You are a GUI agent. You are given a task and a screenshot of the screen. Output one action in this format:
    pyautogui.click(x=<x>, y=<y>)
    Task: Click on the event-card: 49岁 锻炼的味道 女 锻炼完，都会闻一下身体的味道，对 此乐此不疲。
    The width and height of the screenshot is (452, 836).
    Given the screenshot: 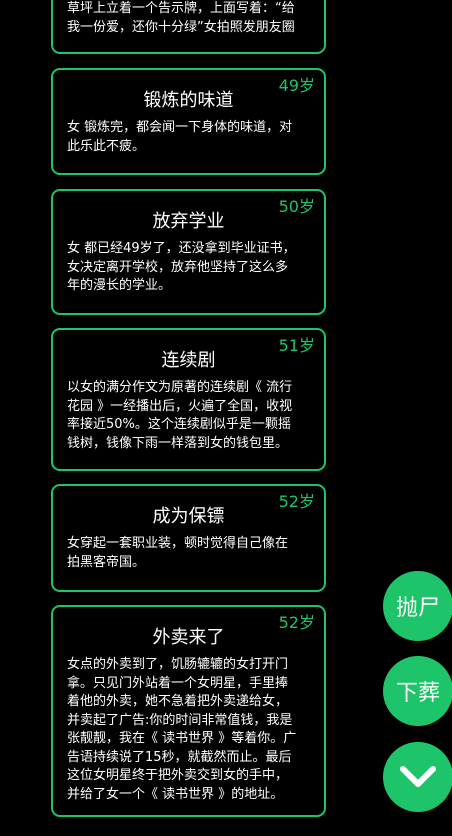 What is the action you would take?
    pyautogui.click(x=188, y=121)
    